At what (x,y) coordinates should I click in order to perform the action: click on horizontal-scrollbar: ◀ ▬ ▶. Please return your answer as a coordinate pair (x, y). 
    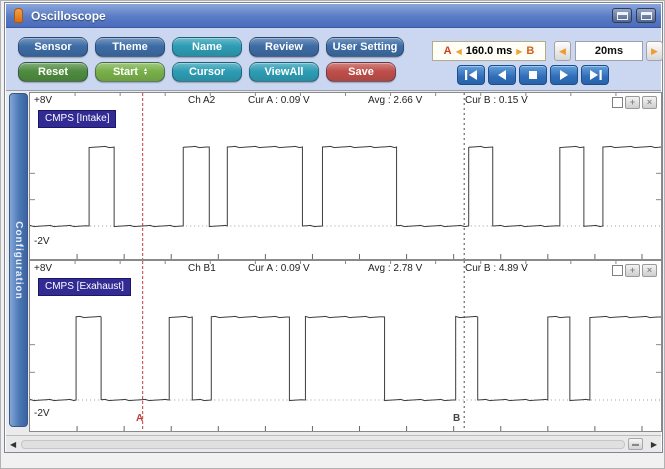
    Looking at the image, I should click on (333, 443).